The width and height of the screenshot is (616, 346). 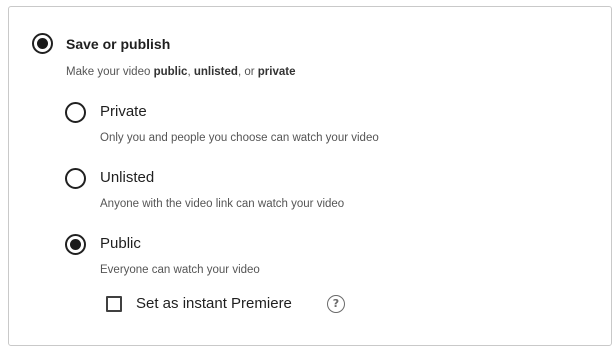 I want to click on help-circle-icon: ?, so click(x=336, y=304).